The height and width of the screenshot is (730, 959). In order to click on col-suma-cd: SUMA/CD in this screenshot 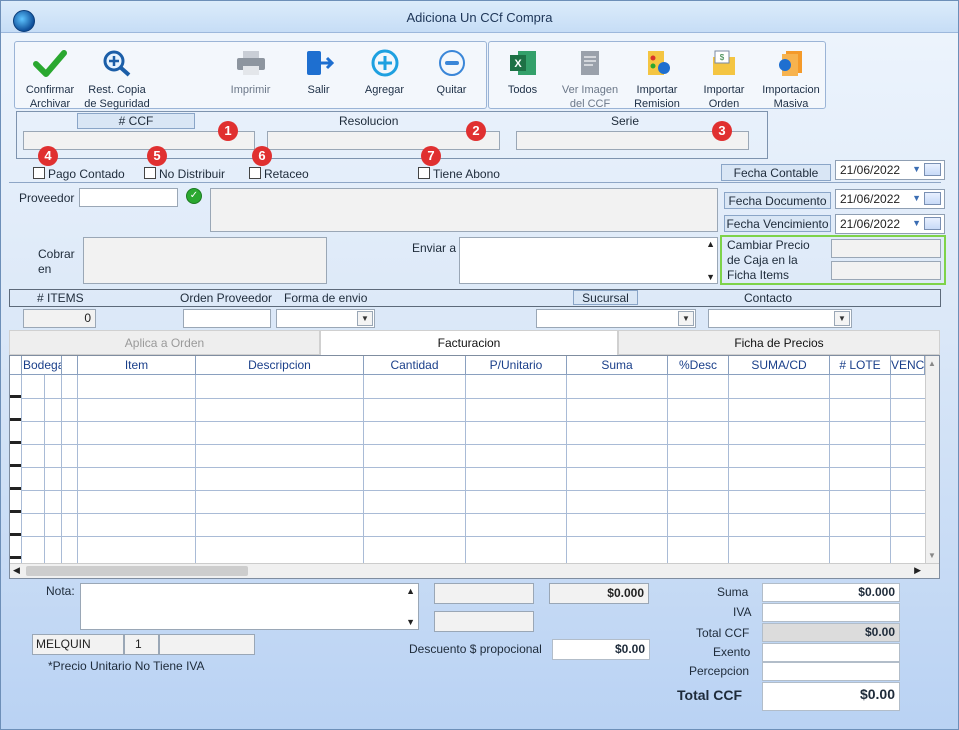, I will do `click(779, 365)`.